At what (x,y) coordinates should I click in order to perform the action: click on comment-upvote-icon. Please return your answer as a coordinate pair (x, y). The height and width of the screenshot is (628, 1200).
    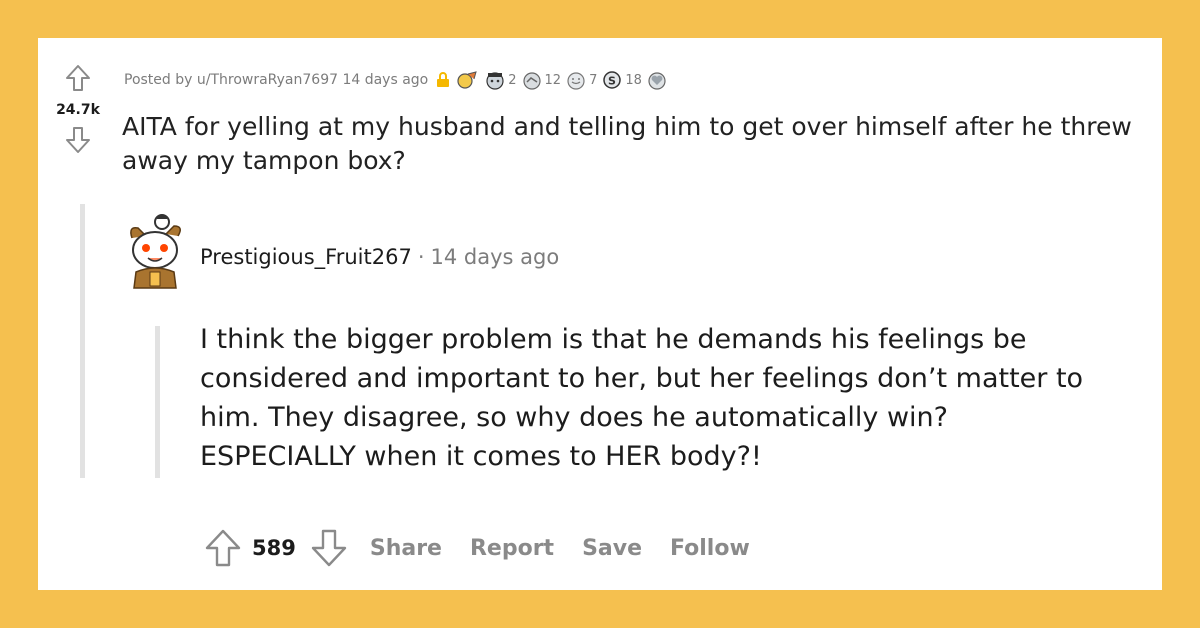
    Looking at the image, I should click on (223, 548).